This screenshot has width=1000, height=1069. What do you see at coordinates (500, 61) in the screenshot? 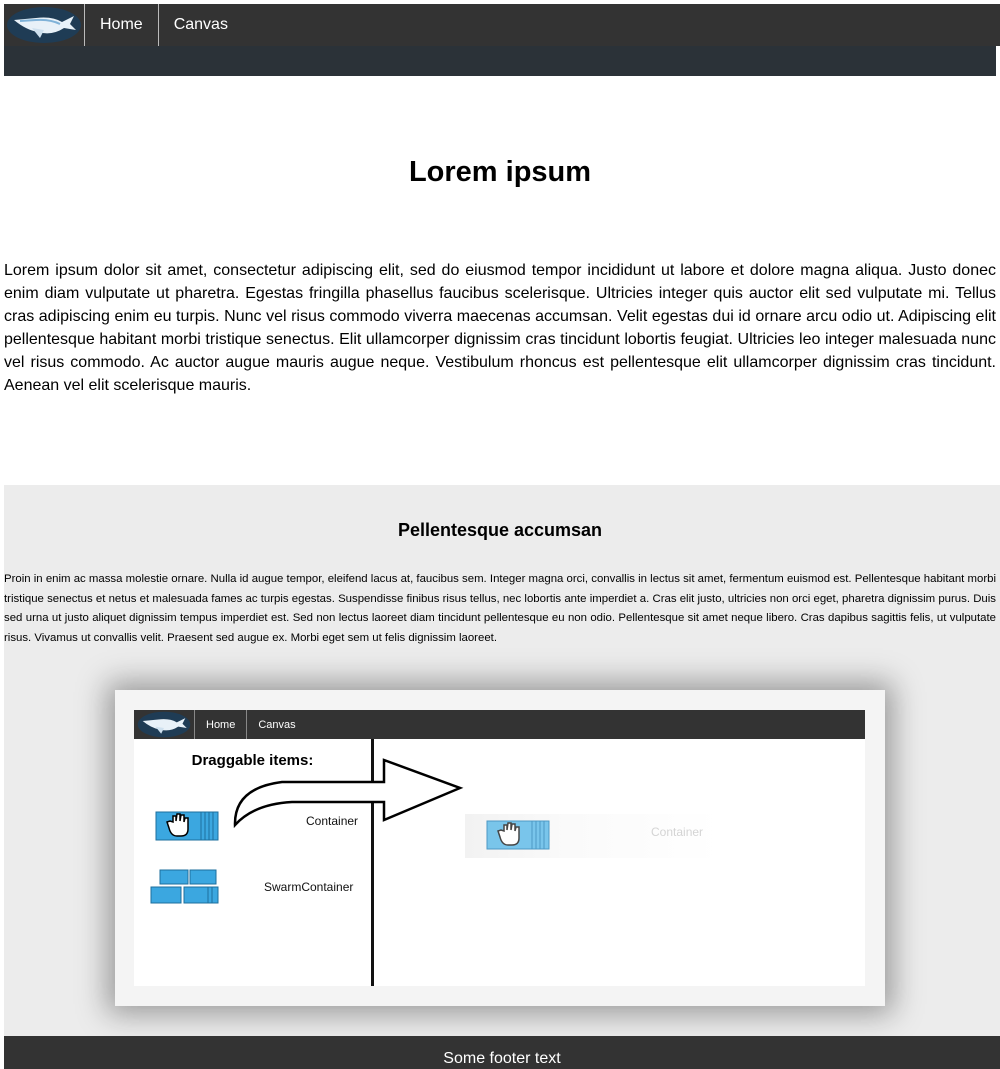
I see `nav-banner-strip` at bounding box center [500, 61].